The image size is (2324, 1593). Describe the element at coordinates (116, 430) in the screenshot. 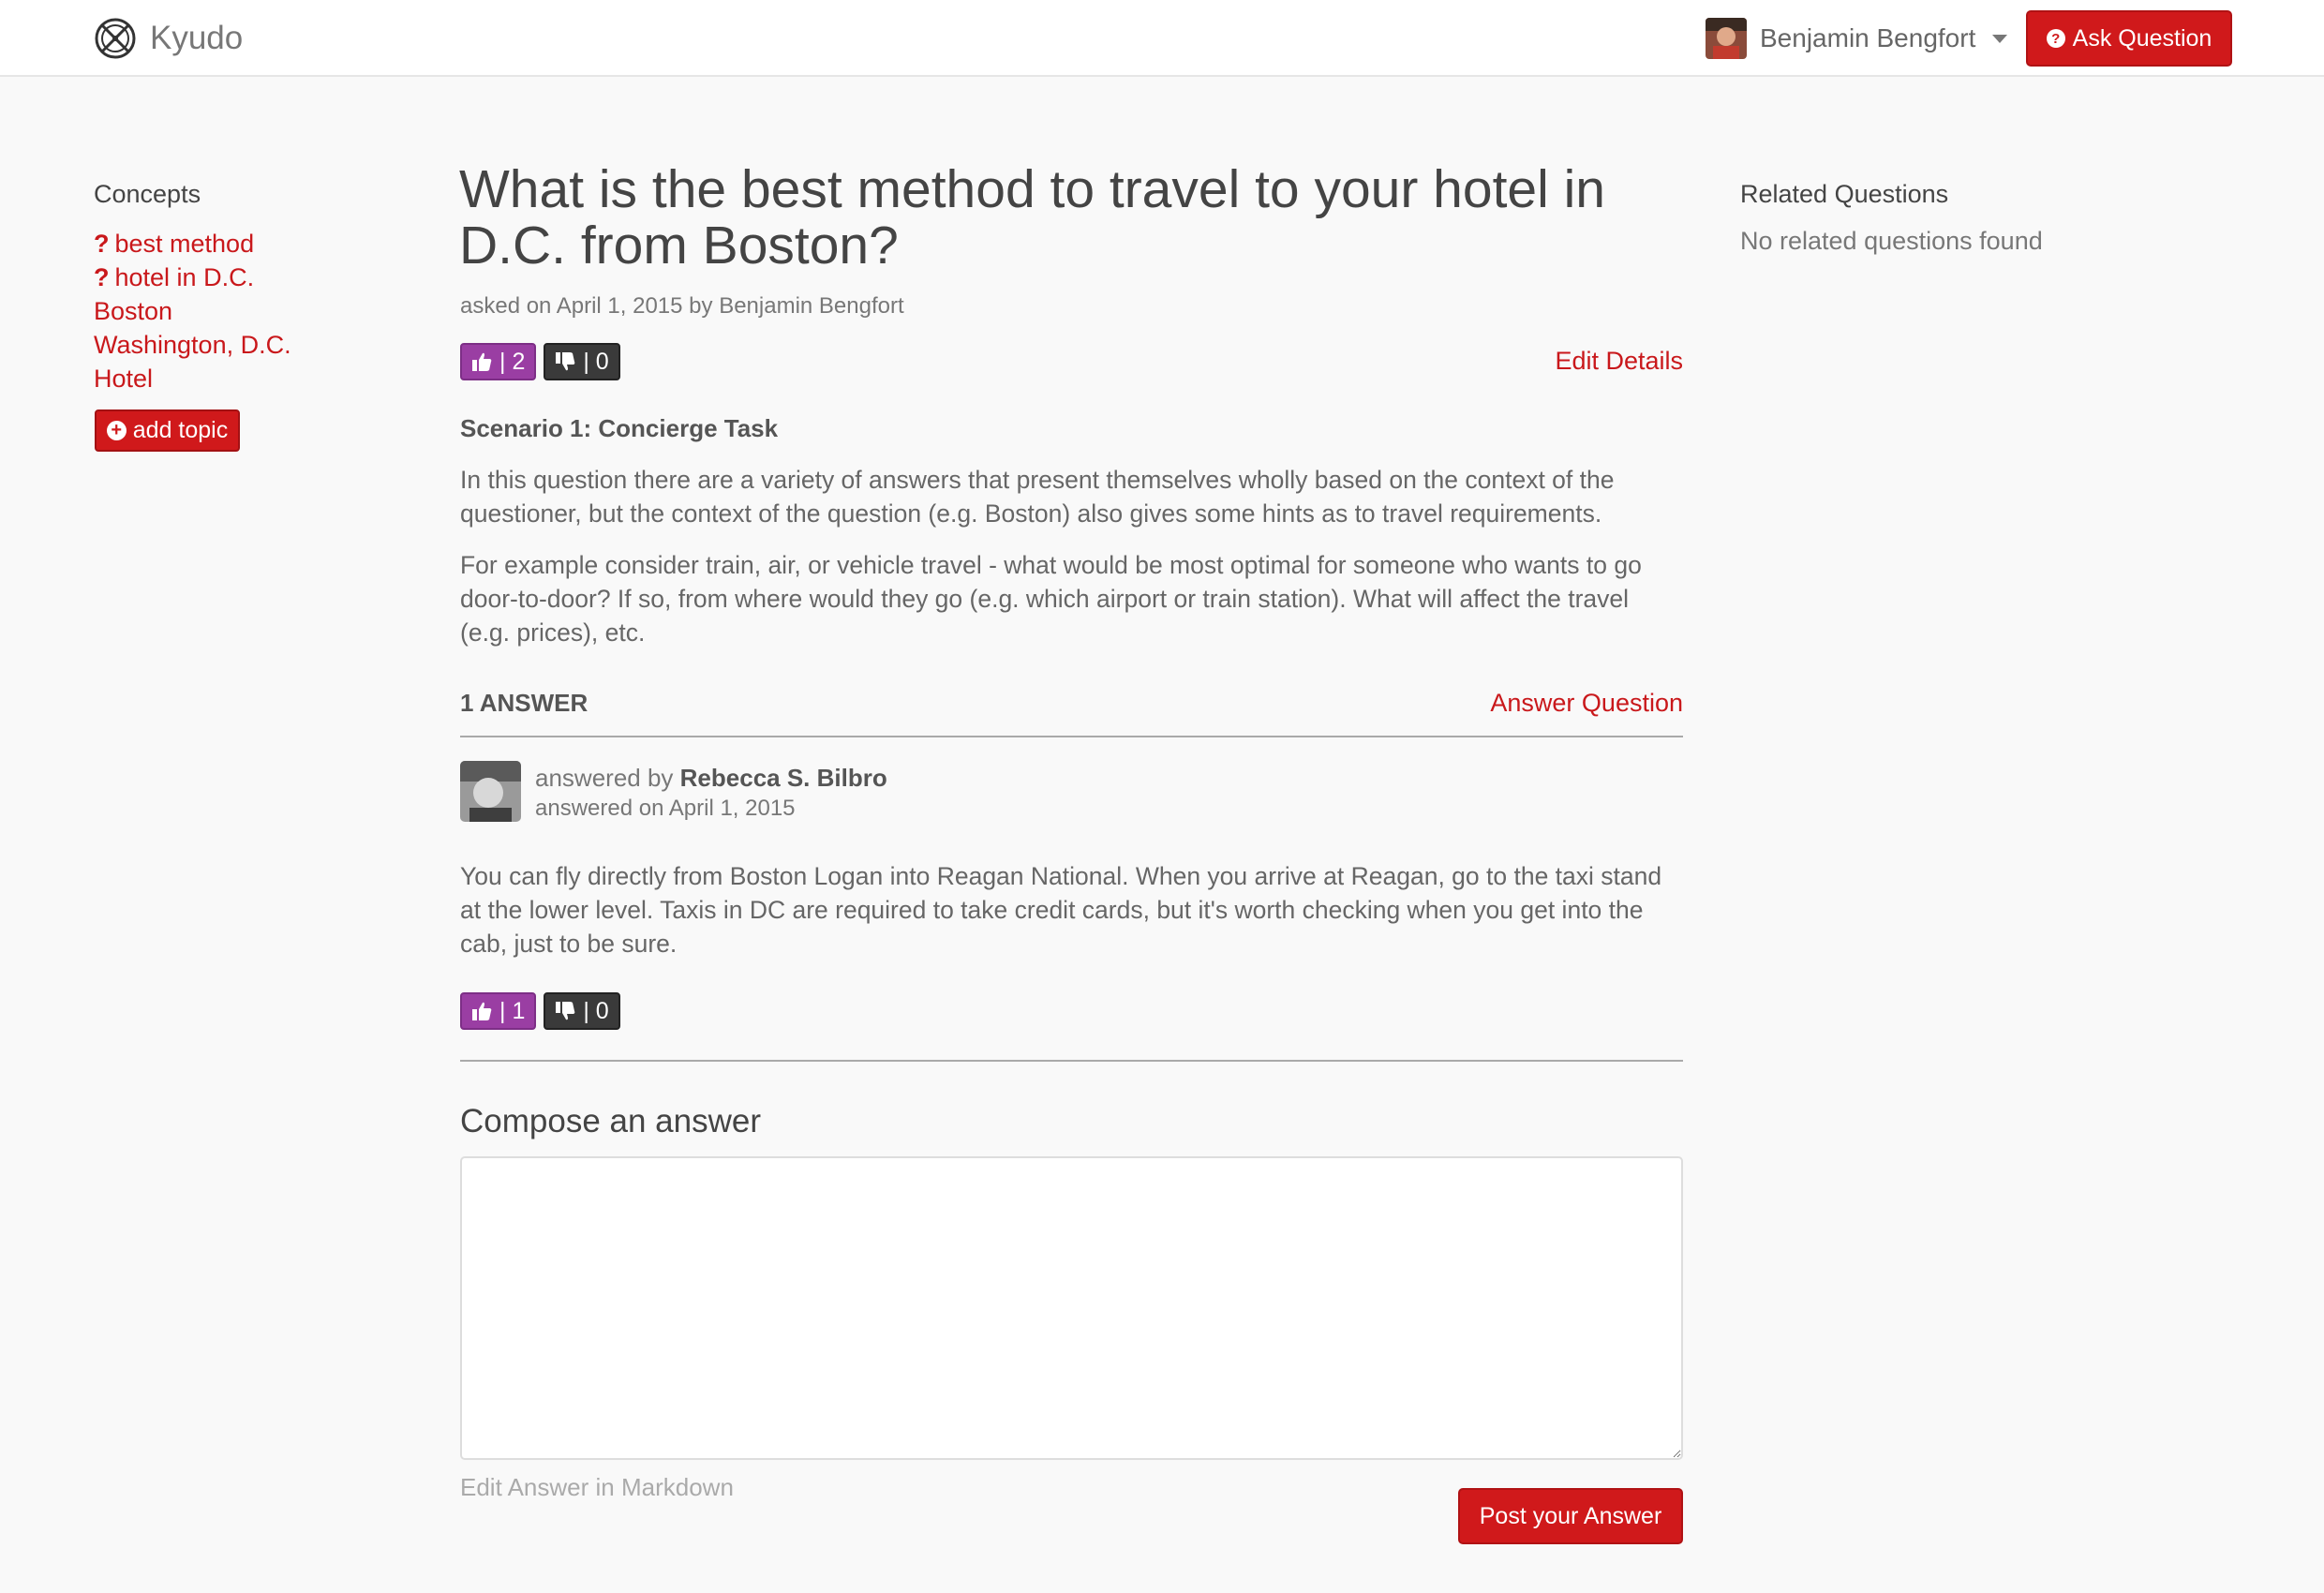

I see `plus-circle-icon: +` at that location.